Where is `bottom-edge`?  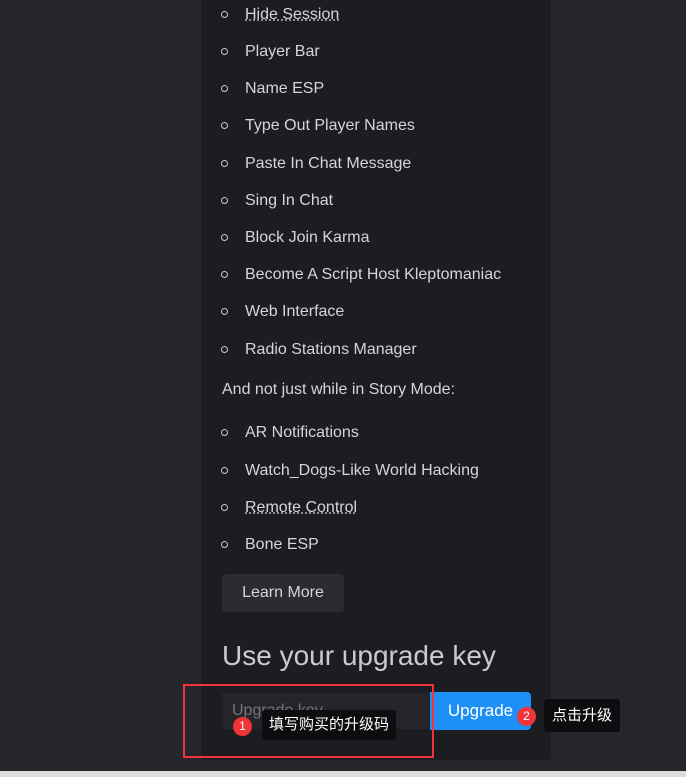
bottom-edge is located at coordinates (343, 774).